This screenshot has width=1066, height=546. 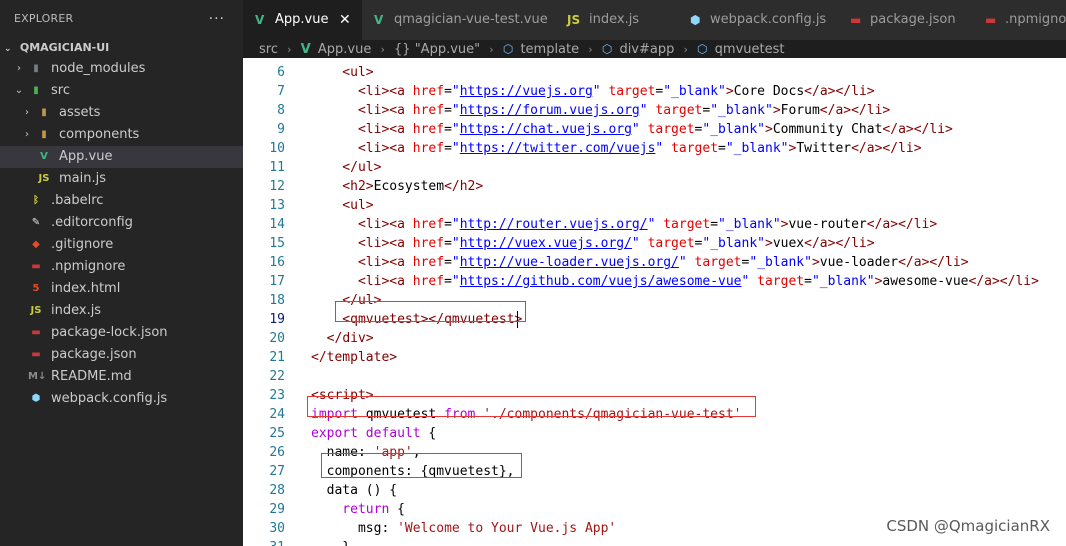 What do you see at coordinates (217, 19) in the screenshot?
I see `more-actions-icon: ···` at bounding box center [217, 19].